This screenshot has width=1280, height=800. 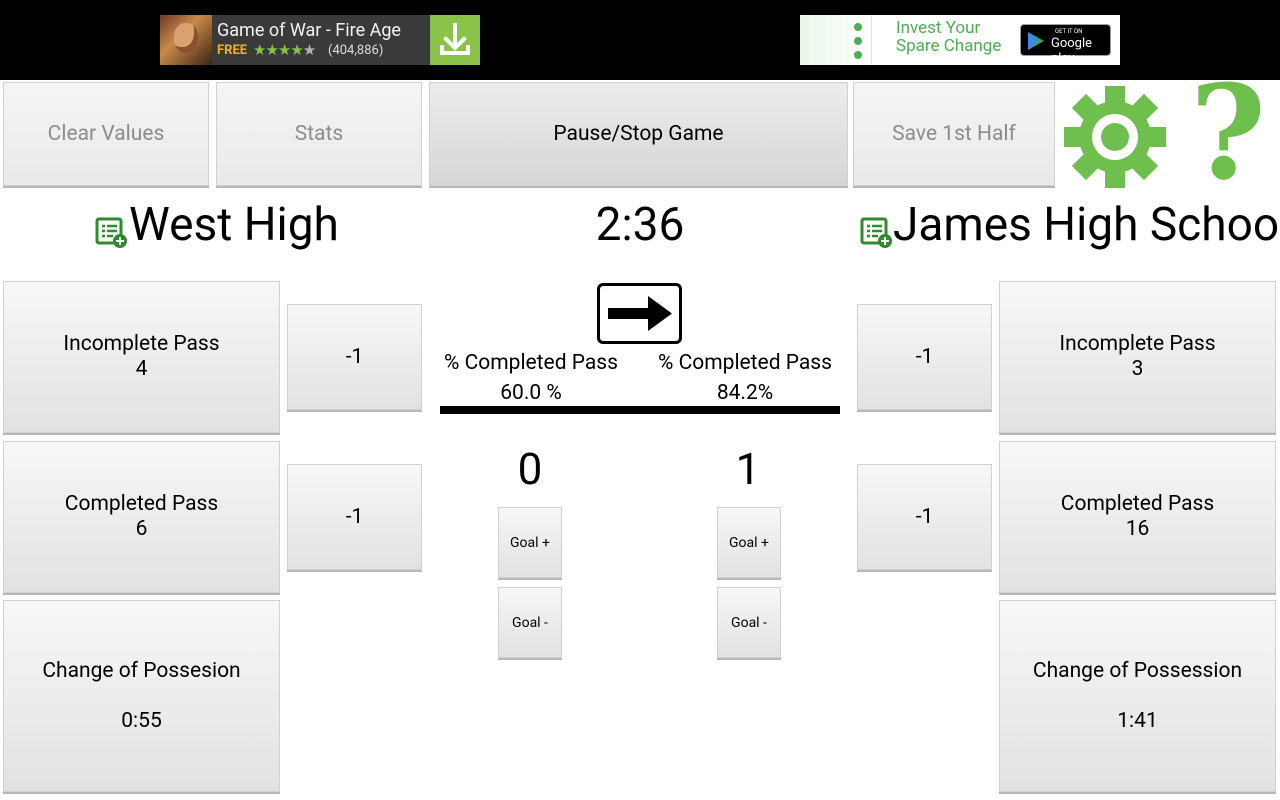 I want to click on arrow-right-icon, so click(x=639, y=313).